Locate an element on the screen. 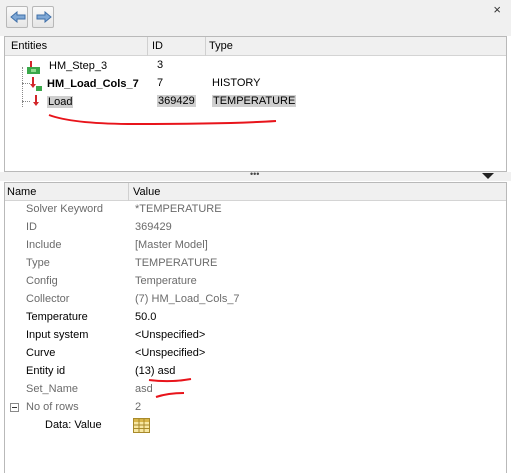  splitter-grip-icon: ••• is located at coordinates (254, 174).